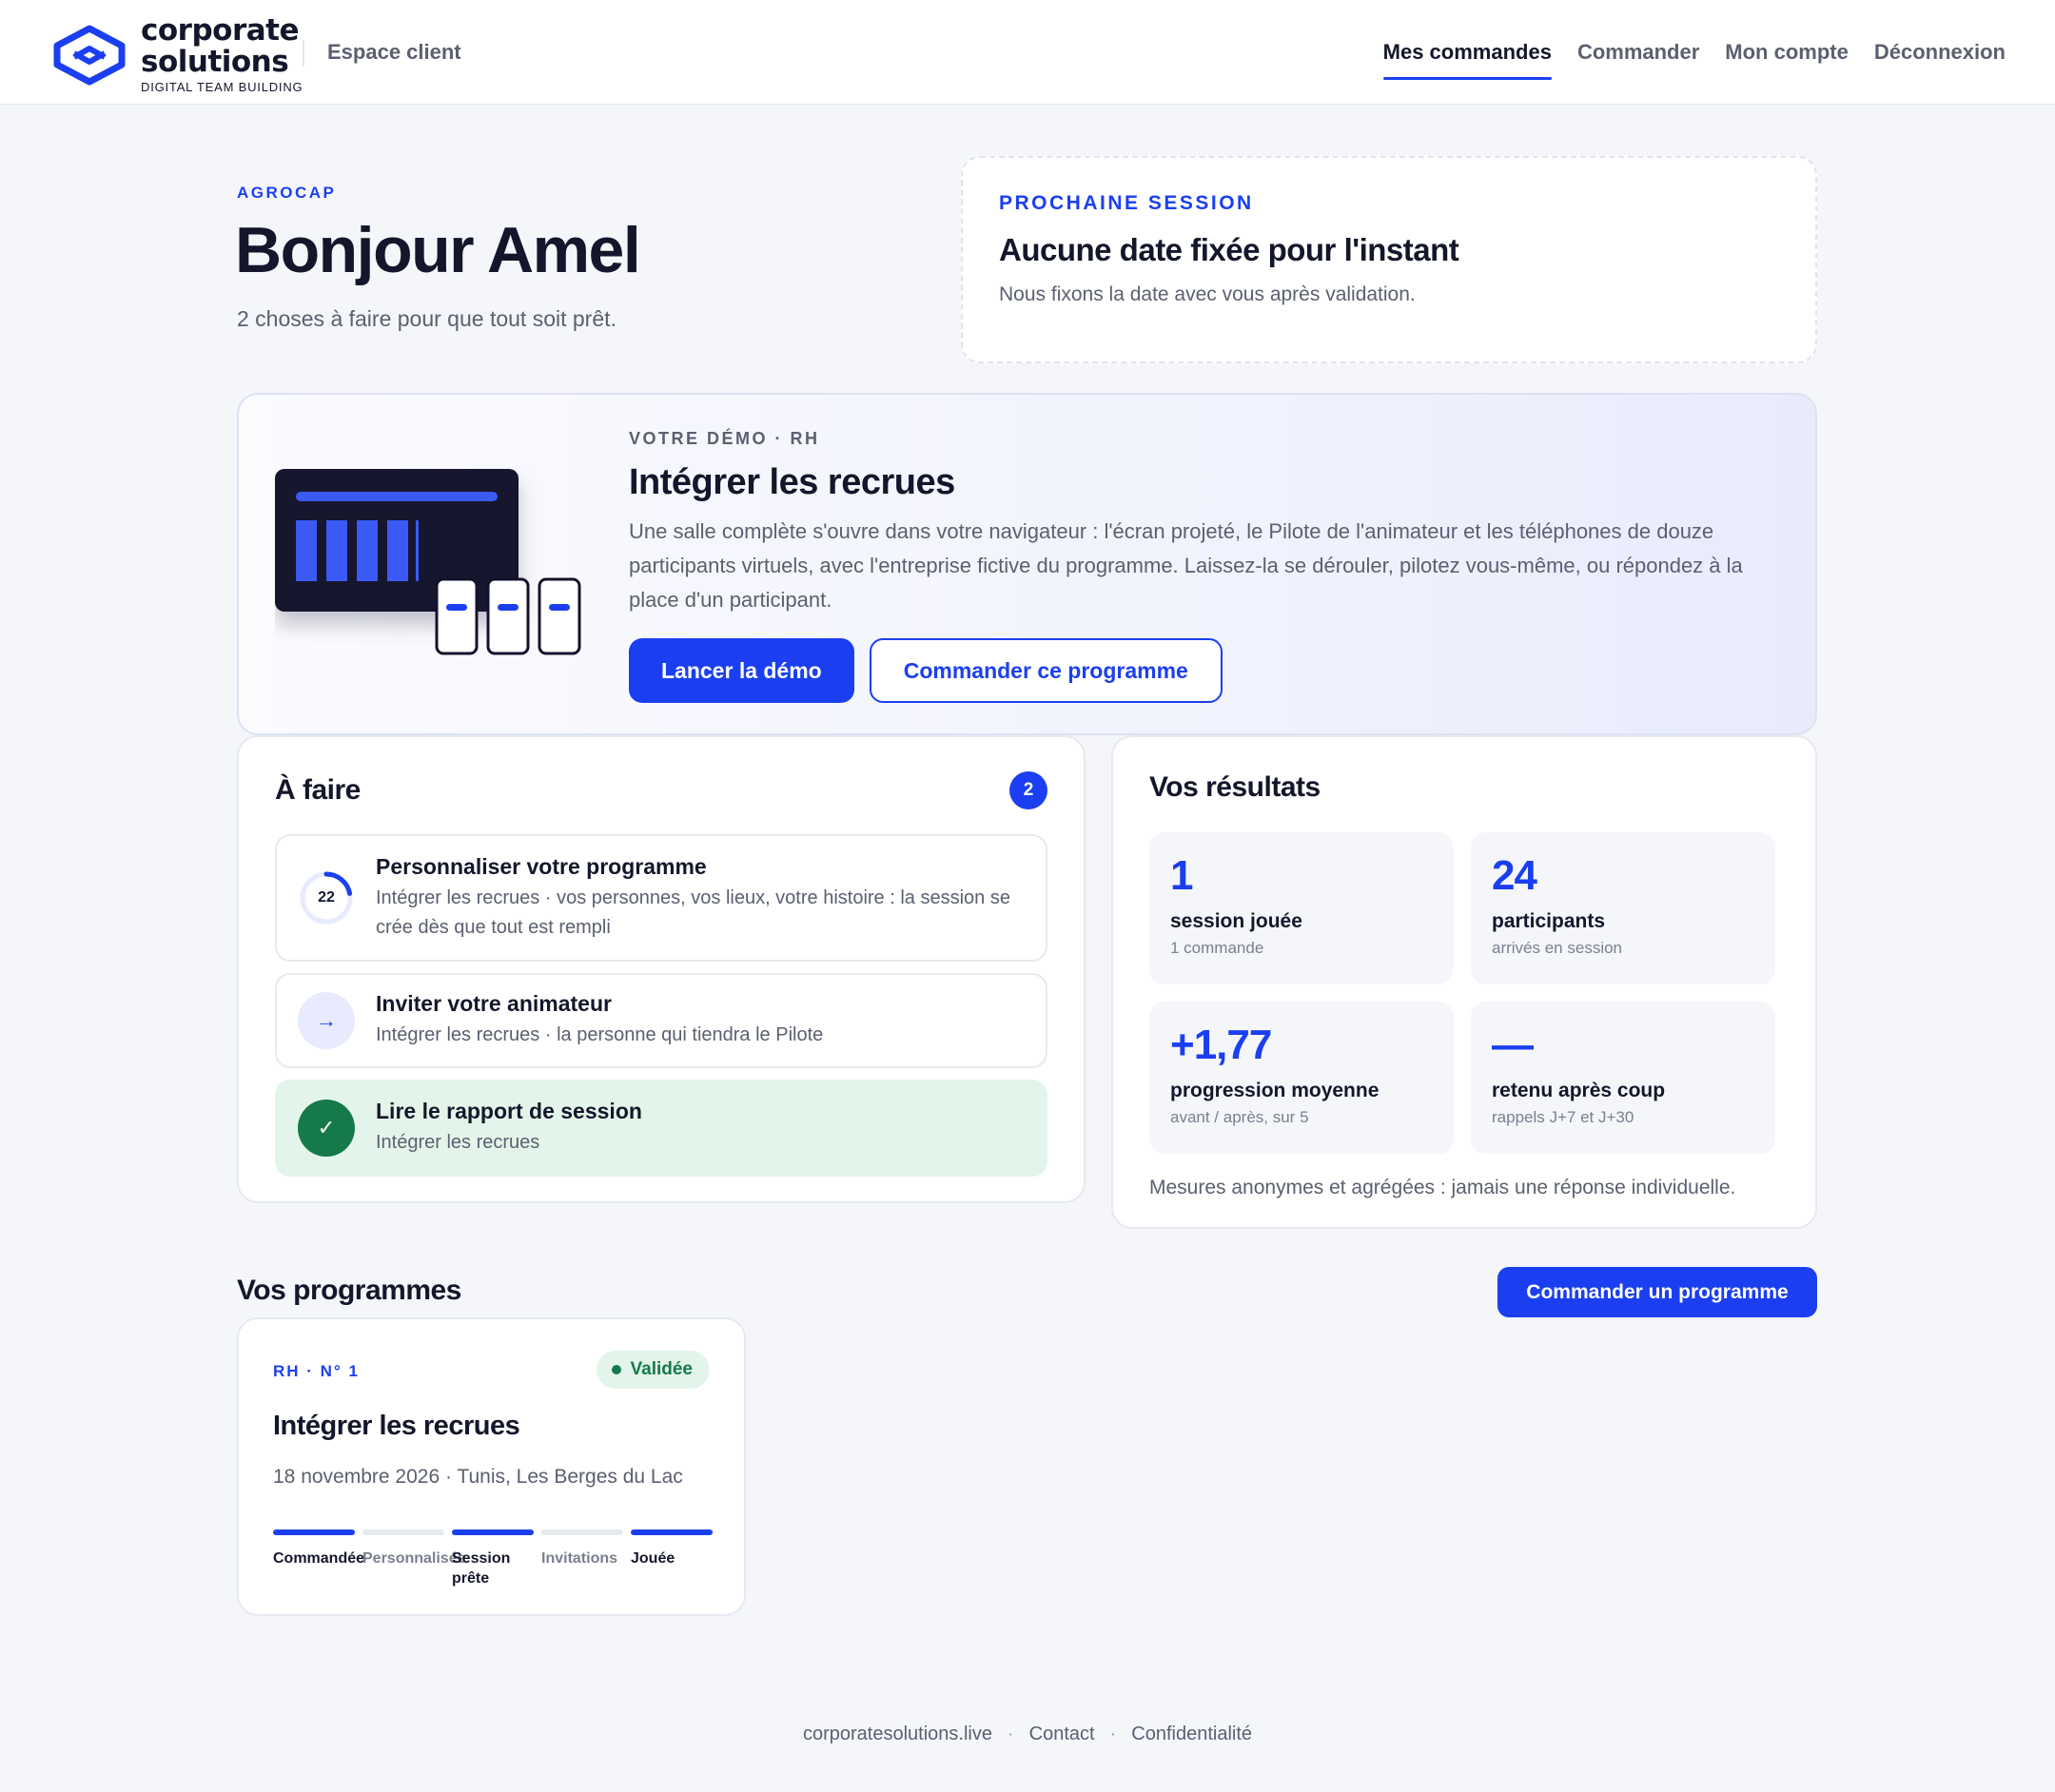 This screenshot has height=1792, width=2055. What do you see at coordinates (1940, 52) in the screenshot?
I see `nav-deconnexion: Déconnexion` at bounding box center [1940, 52].